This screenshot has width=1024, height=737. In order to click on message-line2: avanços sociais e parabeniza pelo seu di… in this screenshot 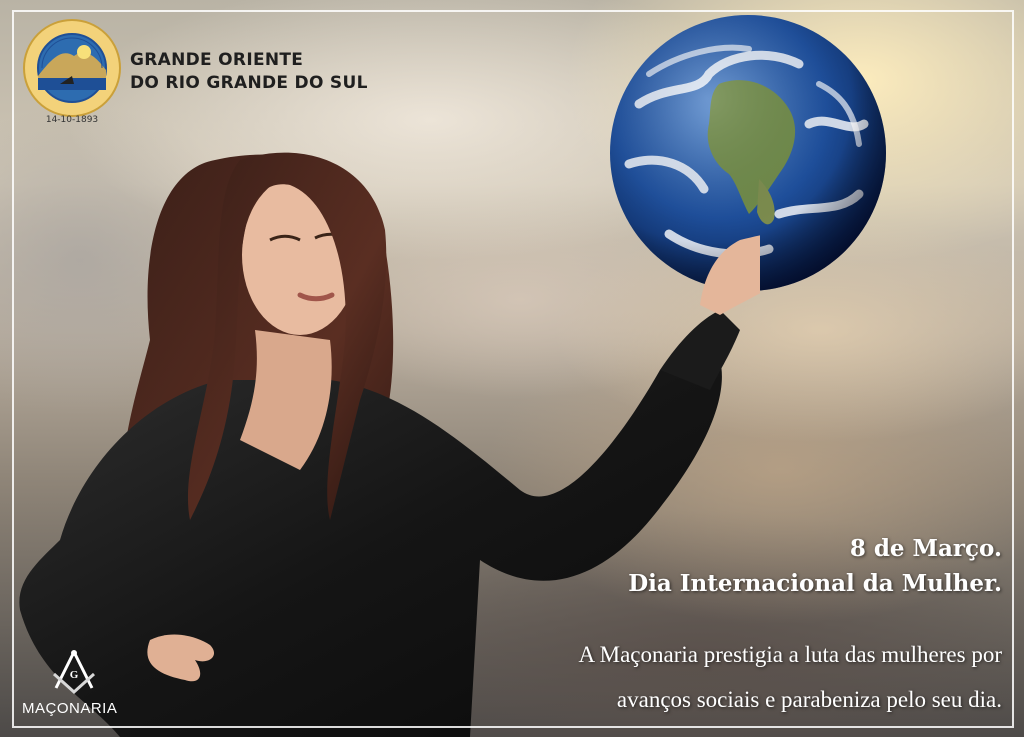, I will do `click(809, 699)`.